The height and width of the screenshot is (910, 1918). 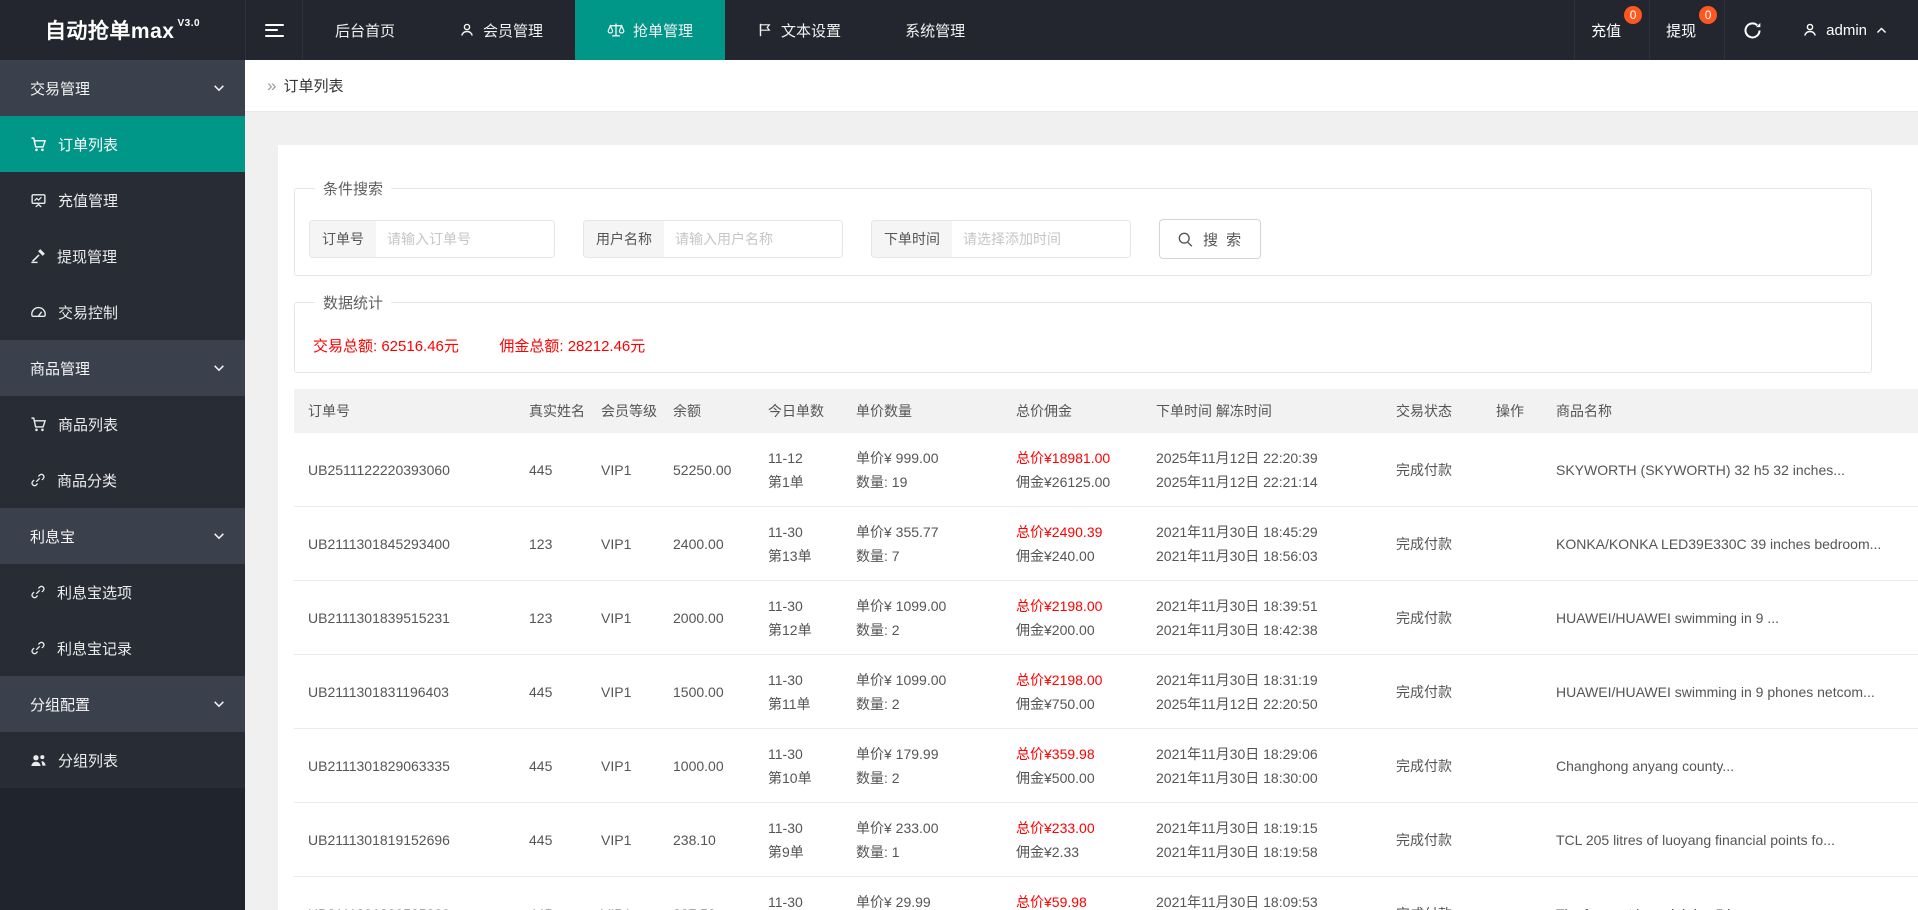 I want to click on nav-item-label: 系统管理, so click(x=935, y=31).